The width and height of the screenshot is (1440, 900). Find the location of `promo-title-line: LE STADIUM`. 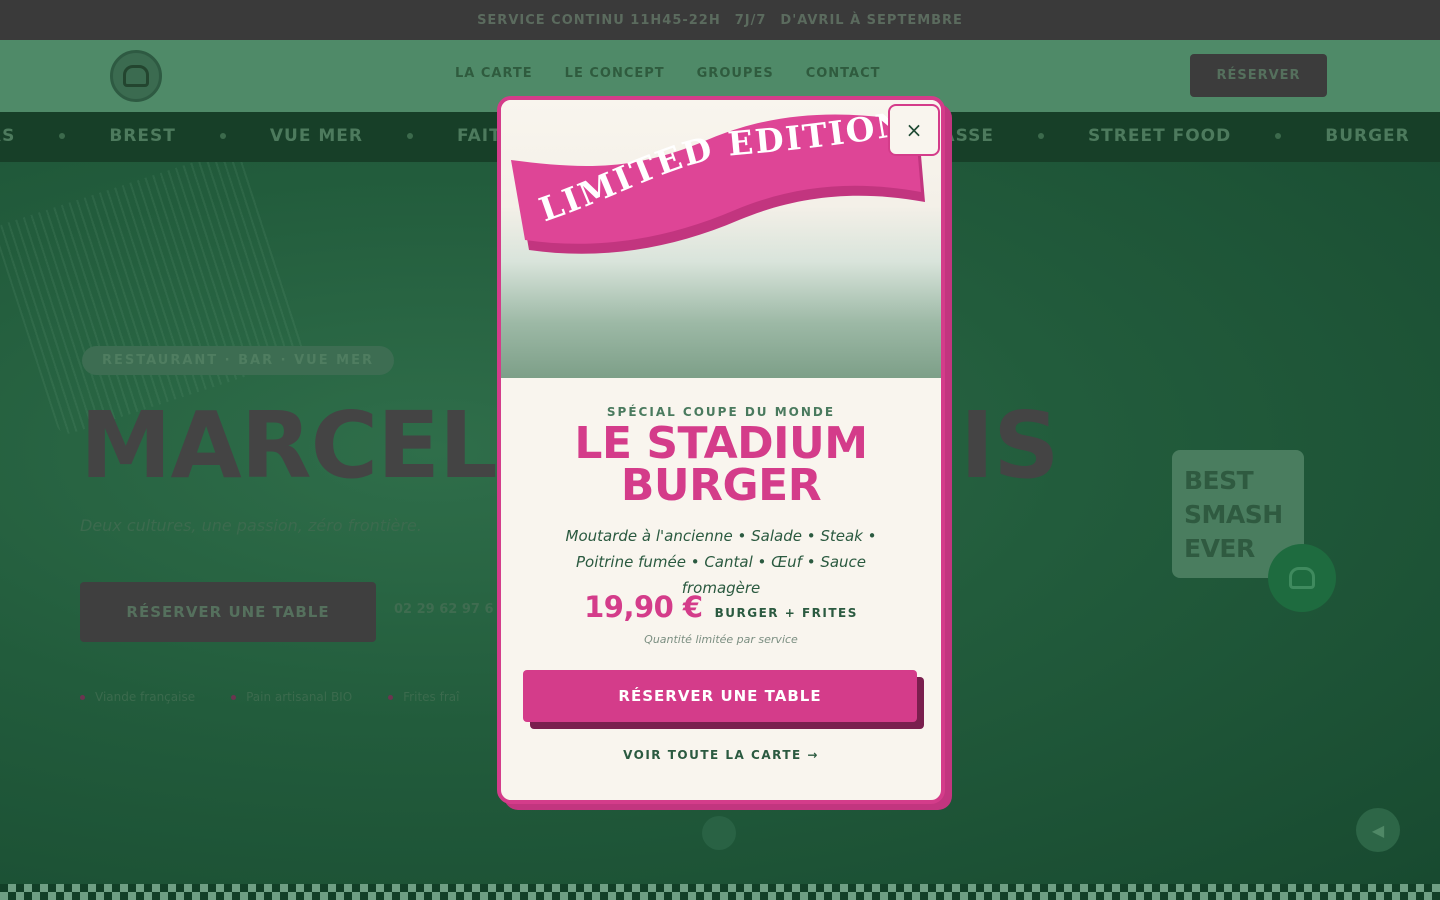

promo-title-line: LE STADIUM is located at coordinates (721, 443).